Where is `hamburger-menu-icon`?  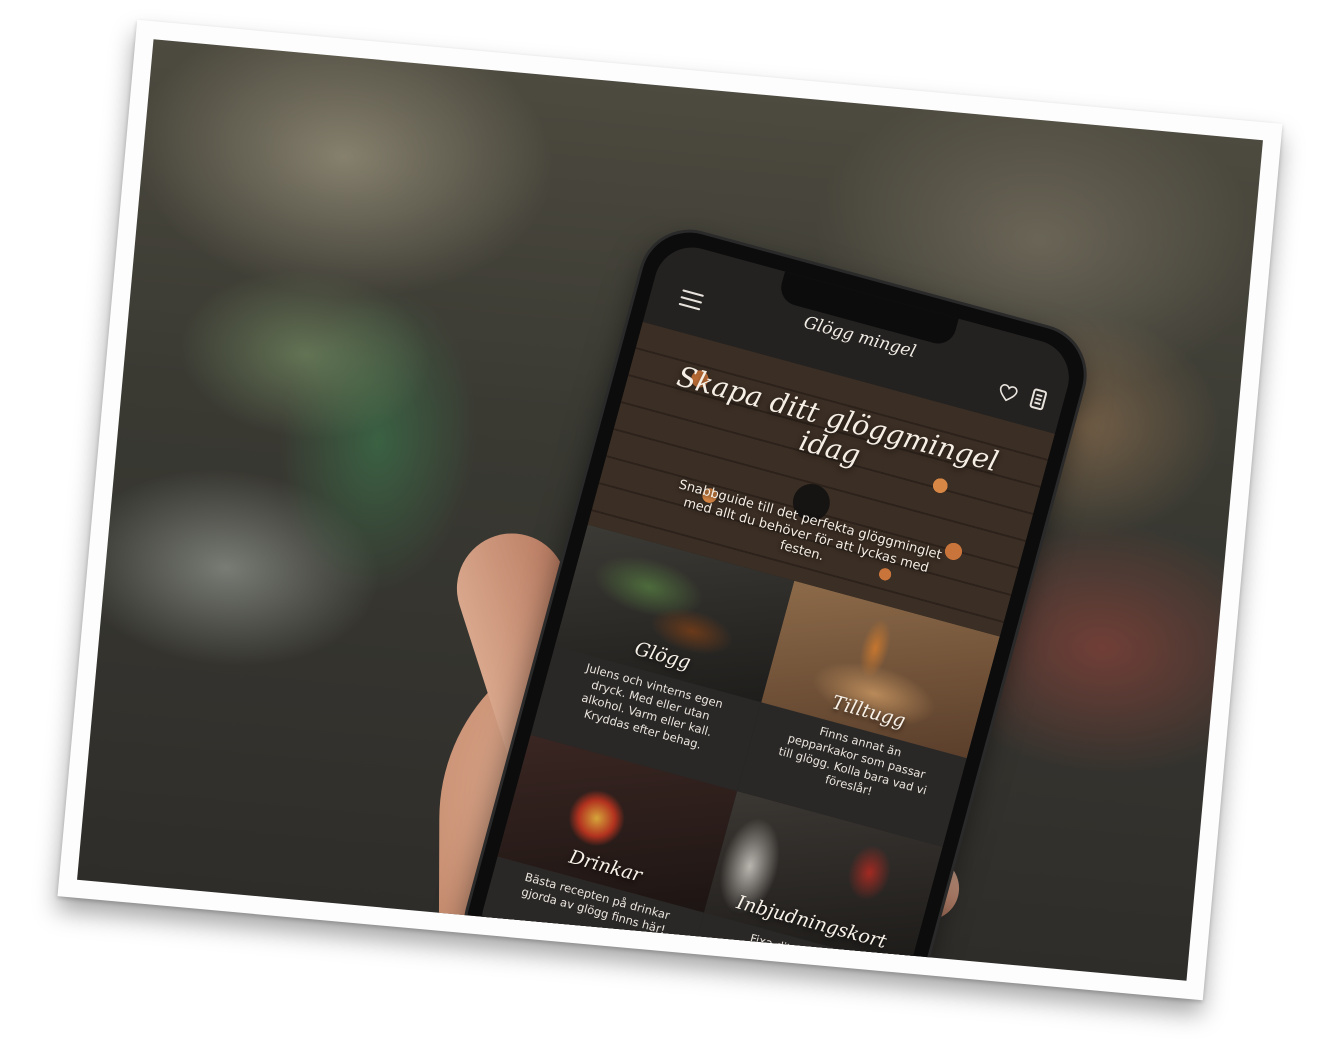 hamburger-menu-icon is located at coordinates (691, 300).